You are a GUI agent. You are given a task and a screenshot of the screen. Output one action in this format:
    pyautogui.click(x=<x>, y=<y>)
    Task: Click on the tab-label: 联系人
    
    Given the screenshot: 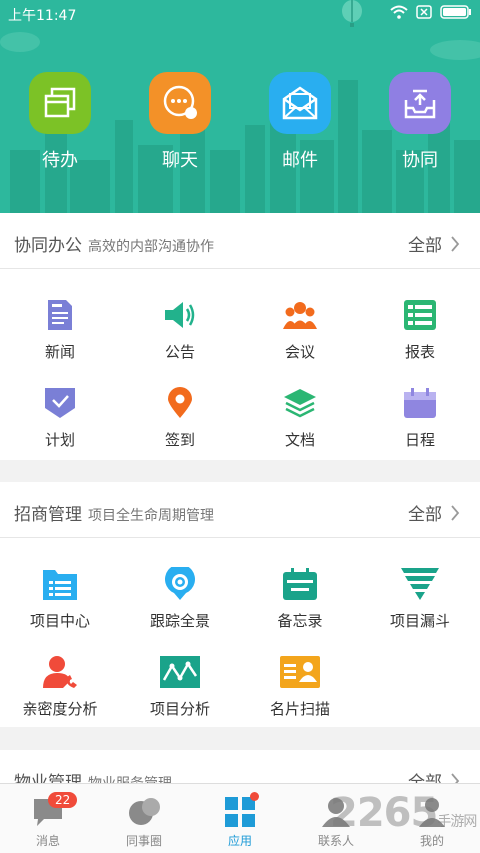 What is the action you would take?
    pyautogui.click(x=335, y=841)
    